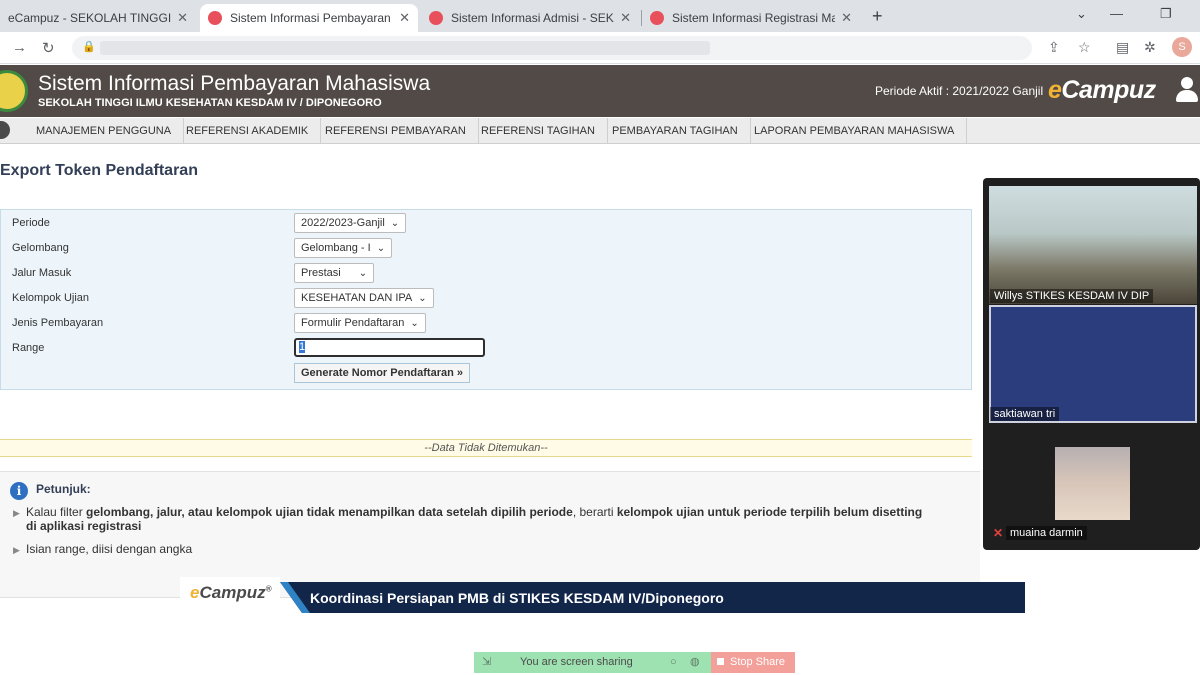  Describe the element at coordinates (58, 323) in the screenshot. I see `jenis-pembayaran-label: Jenis Pembayaran` at that location.